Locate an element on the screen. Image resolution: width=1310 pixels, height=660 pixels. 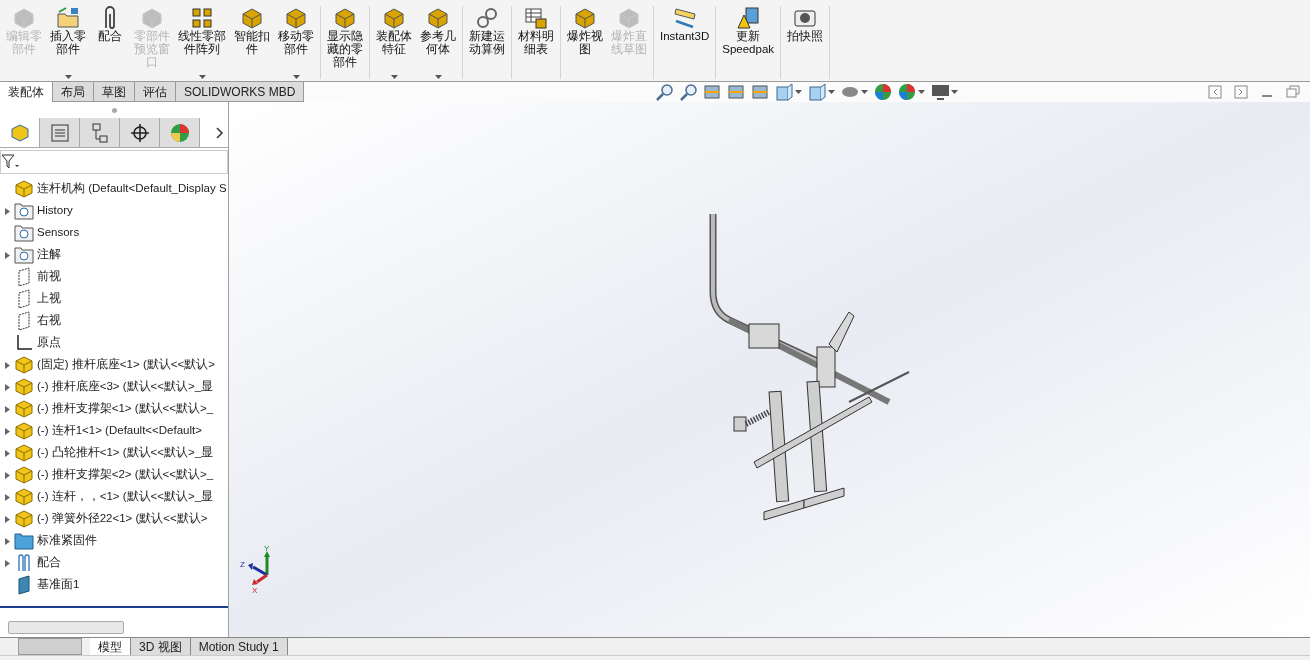
tree-item: (-) 连杆，，<1> (默认<<默认>_显 is located at coordinates (114, 497).